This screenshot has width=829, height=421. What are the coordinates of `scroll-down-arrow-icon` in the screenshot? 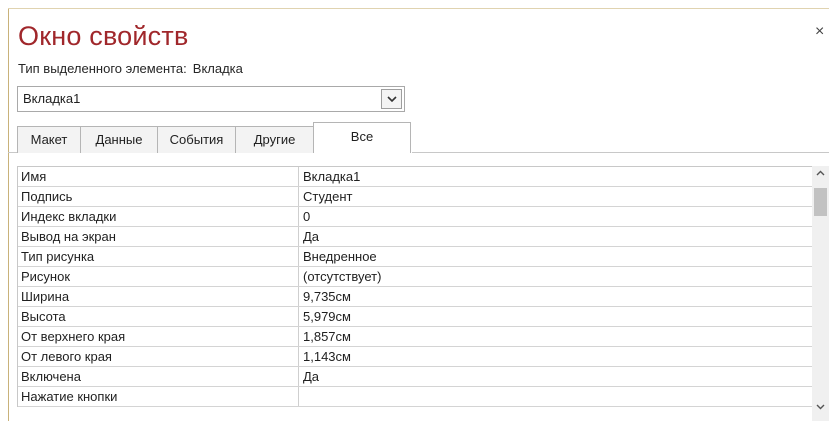 It's located at (820, 407).